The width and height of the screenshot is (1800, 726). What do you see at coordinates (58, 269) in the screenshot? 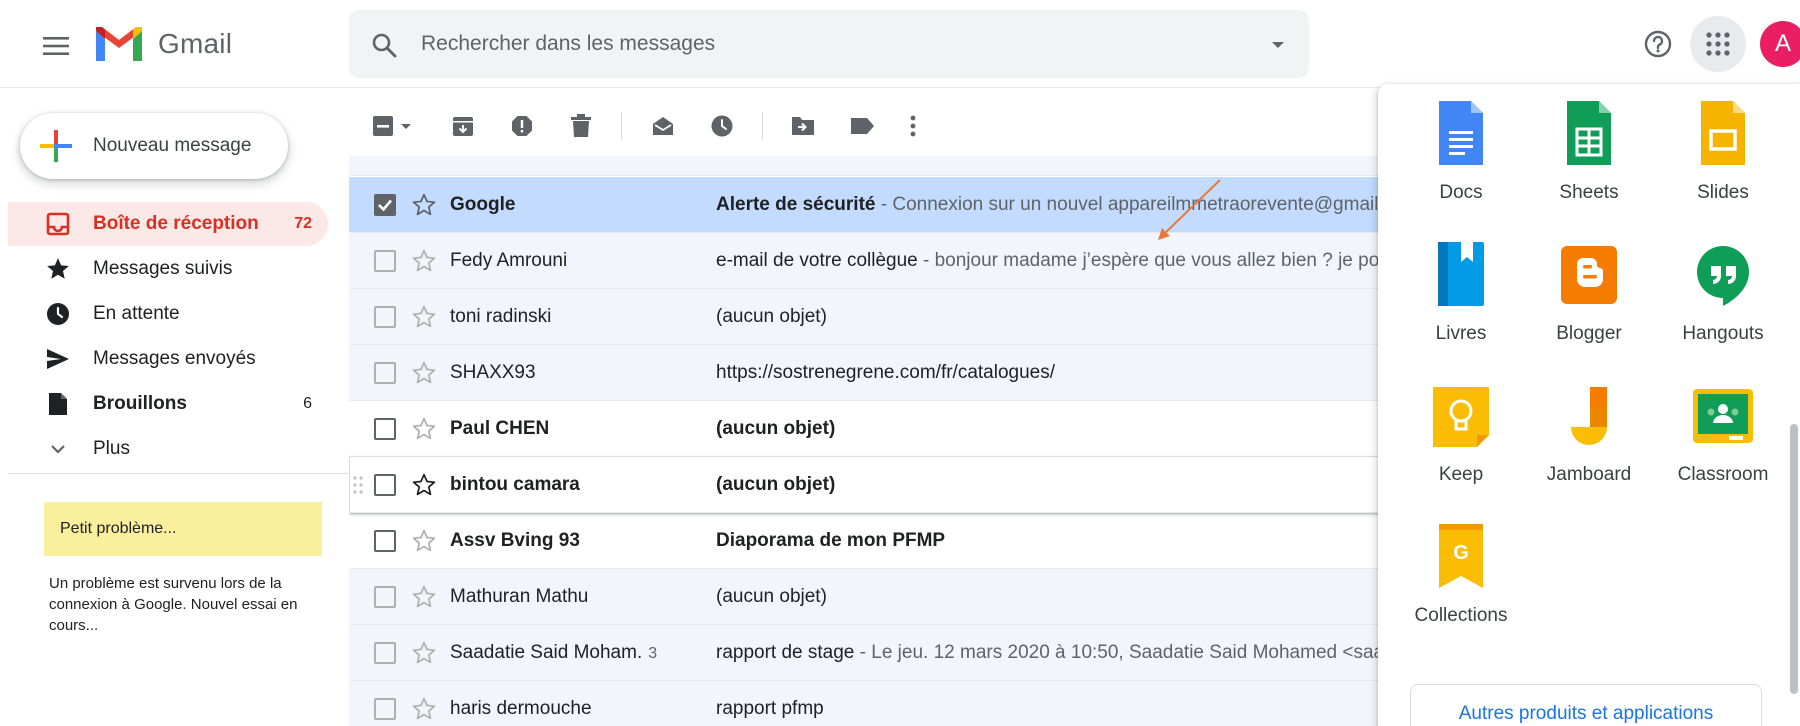
I see `star-icon` at bounding box center [58, 269].